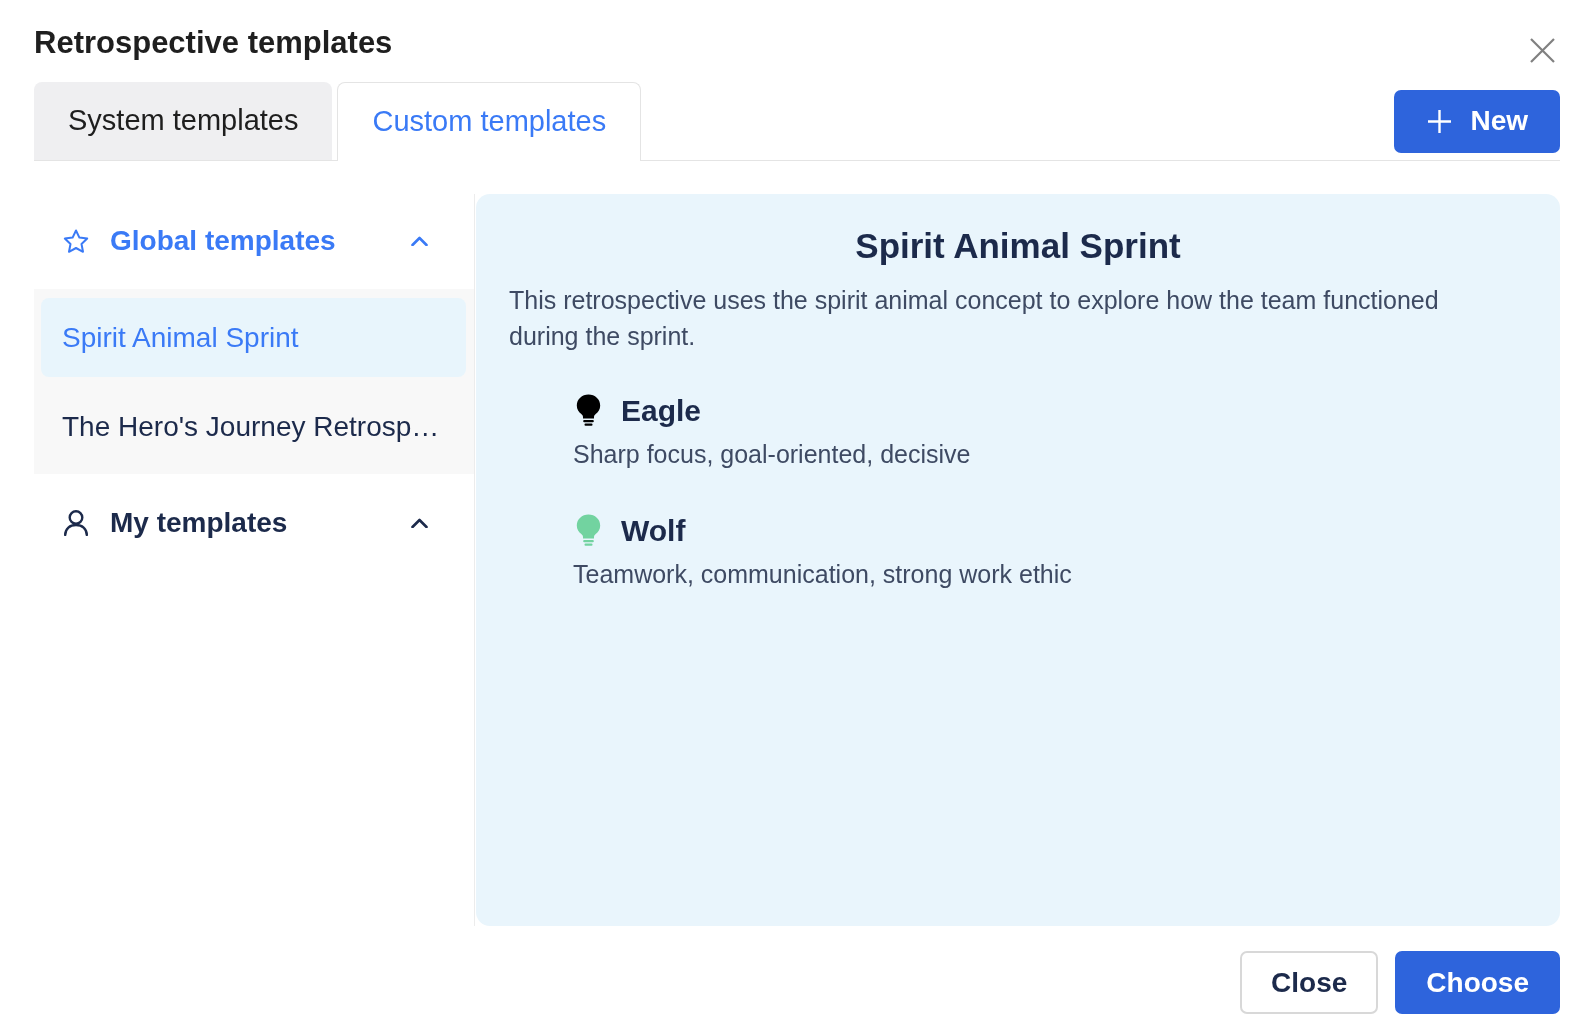  Describe the element at coordinates (76, 241) in the screenshot. I see `star-icon` at that location.